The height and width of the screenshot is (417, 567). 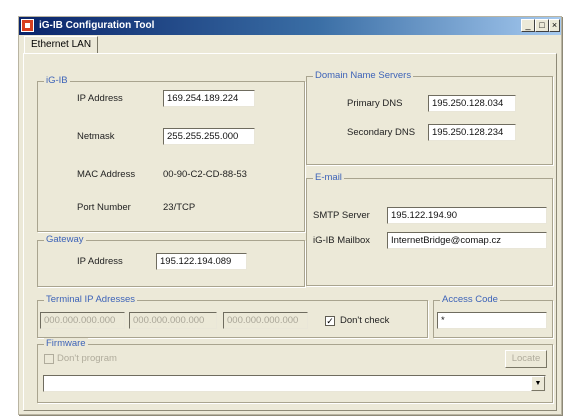 What do you see at coordinates (201, 261) in the screenshot?
I see `gateway-ip-field: 195.122.194.089` at bounding box center [201, 261].